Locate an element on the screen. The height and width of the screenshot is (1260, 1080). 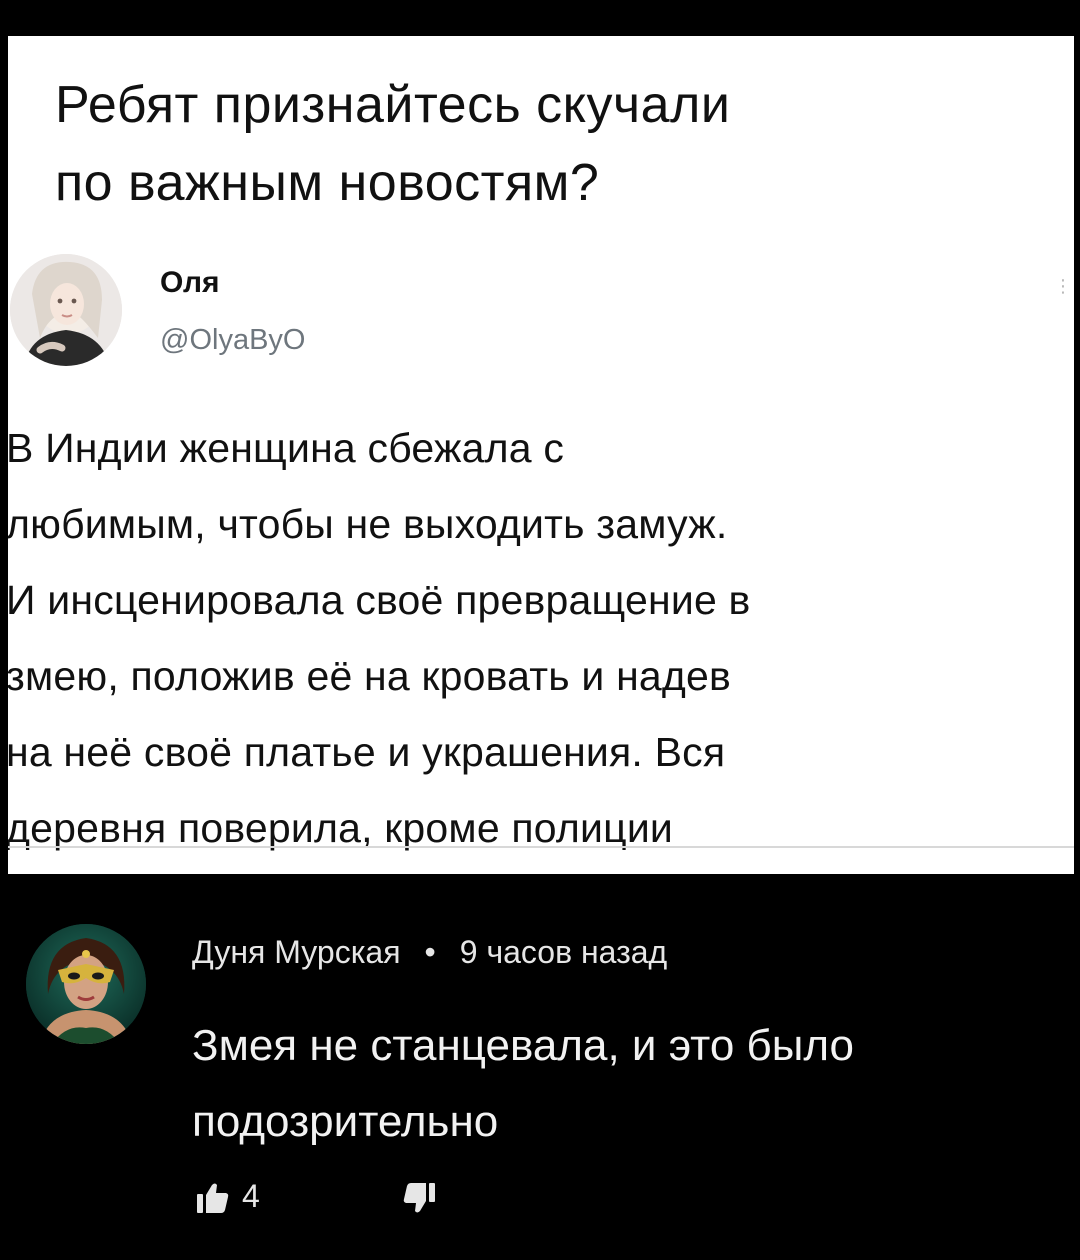
more-options-icon: ⋮ is located at coordinates (1063, 286).